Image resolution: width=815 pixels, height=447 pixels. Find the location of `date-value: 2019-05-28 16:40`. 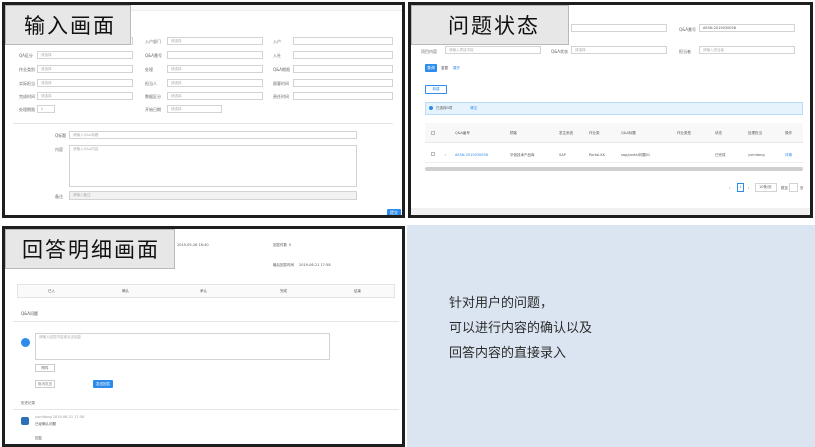

date-value: 2019-05-28 16:40 is located at coordinates (193, 245).